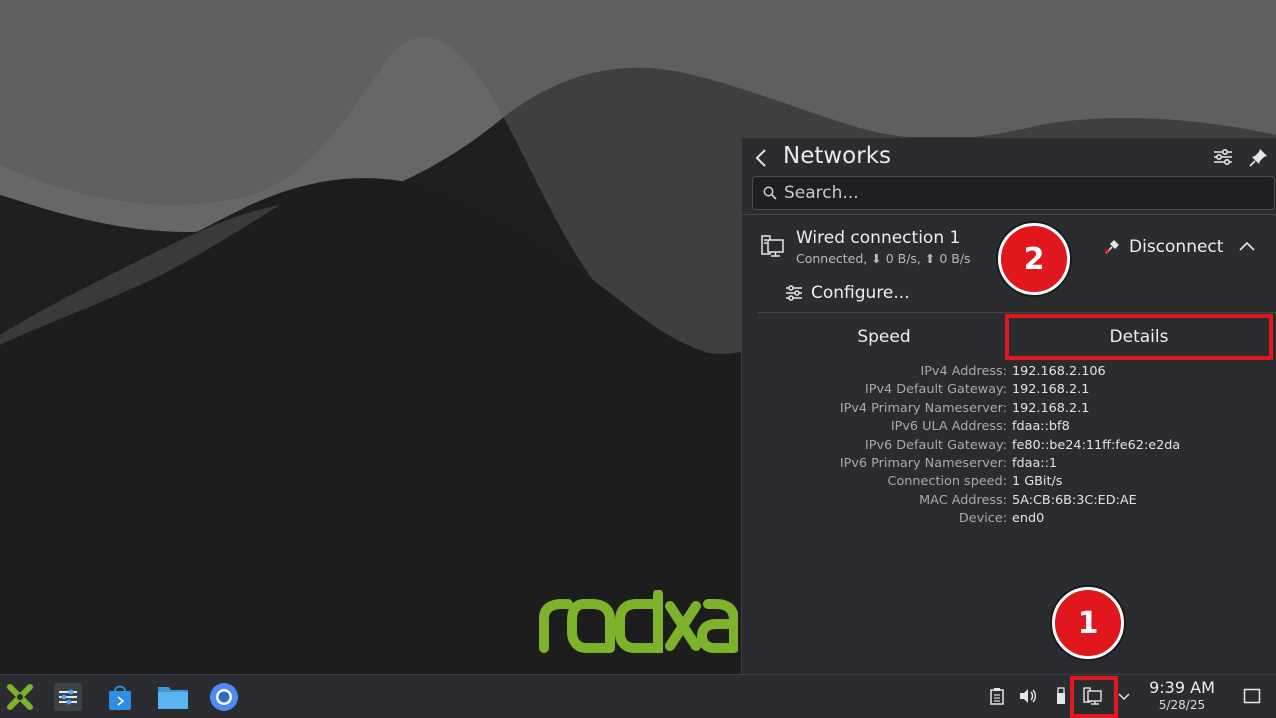 The width and height of the screenshot is (1276, 718). I want to click on network-settings-button, so click(1223, 157).